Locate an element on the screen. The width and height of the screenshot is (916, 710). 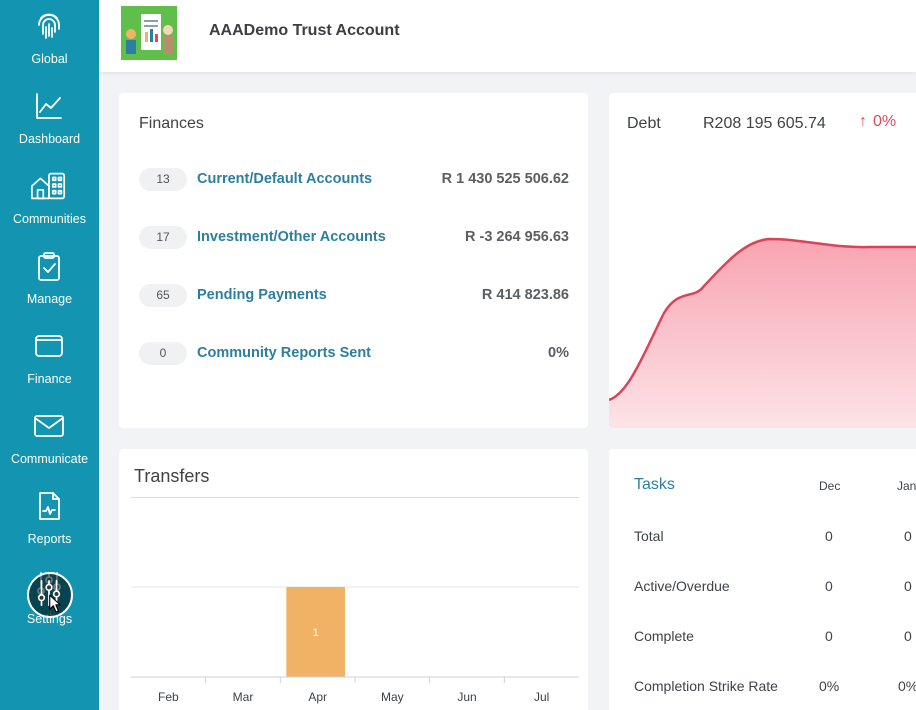
report-icon is located at coordinates (49, 506).